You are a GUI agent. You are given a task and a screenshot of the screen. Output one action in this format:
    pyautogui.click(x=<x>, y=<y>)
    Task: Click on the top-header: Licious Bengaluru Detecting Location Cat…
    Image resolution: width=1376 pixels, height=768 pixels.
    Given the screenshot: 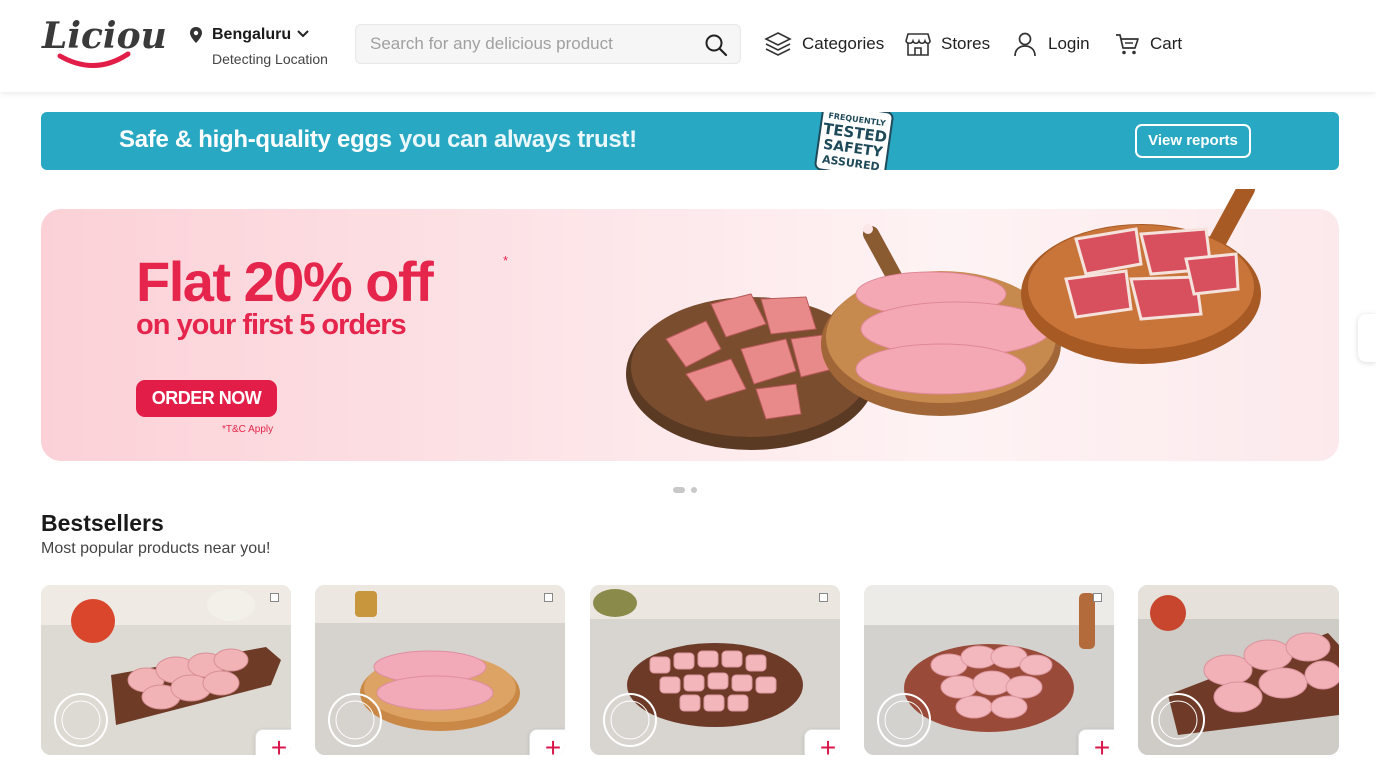 What is the action you would take?
    pyautogui.click(x=688, y=46)
    